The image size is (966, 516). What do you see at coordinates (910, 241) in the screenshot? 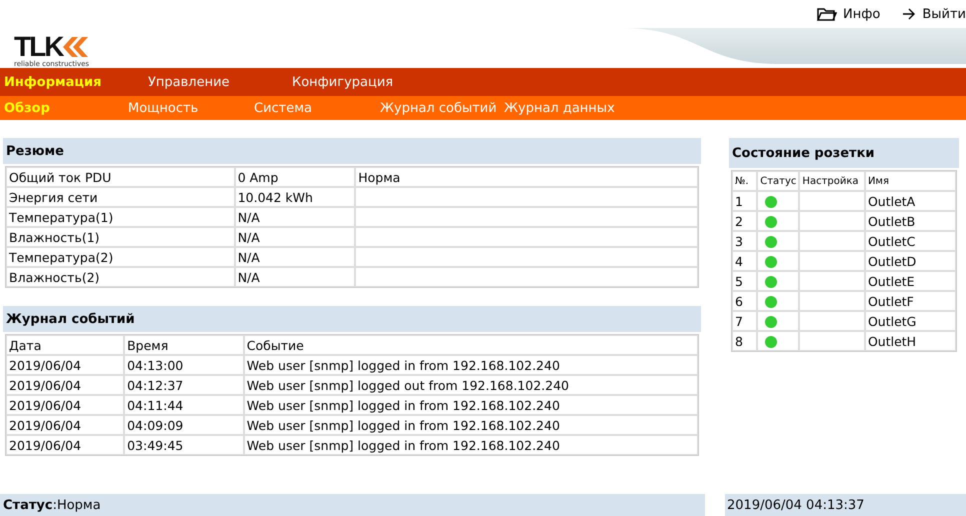
I see `table-cell: OutletC` at bounding box center [910, 241].